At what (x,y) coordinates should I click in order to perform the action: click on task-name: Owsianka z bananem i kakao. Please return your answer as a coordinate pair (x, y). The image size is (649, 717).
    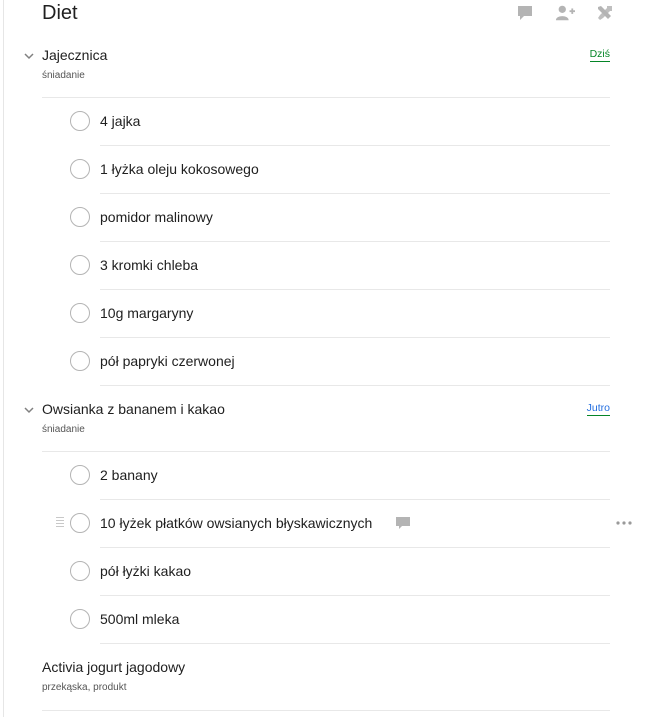
    Looking at the image, I should click on (133, 409).